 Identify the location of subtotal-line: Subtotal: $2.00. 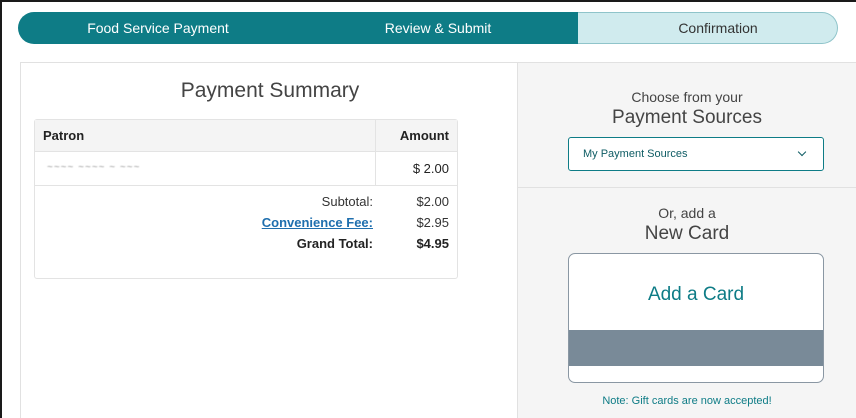
(246, 204).